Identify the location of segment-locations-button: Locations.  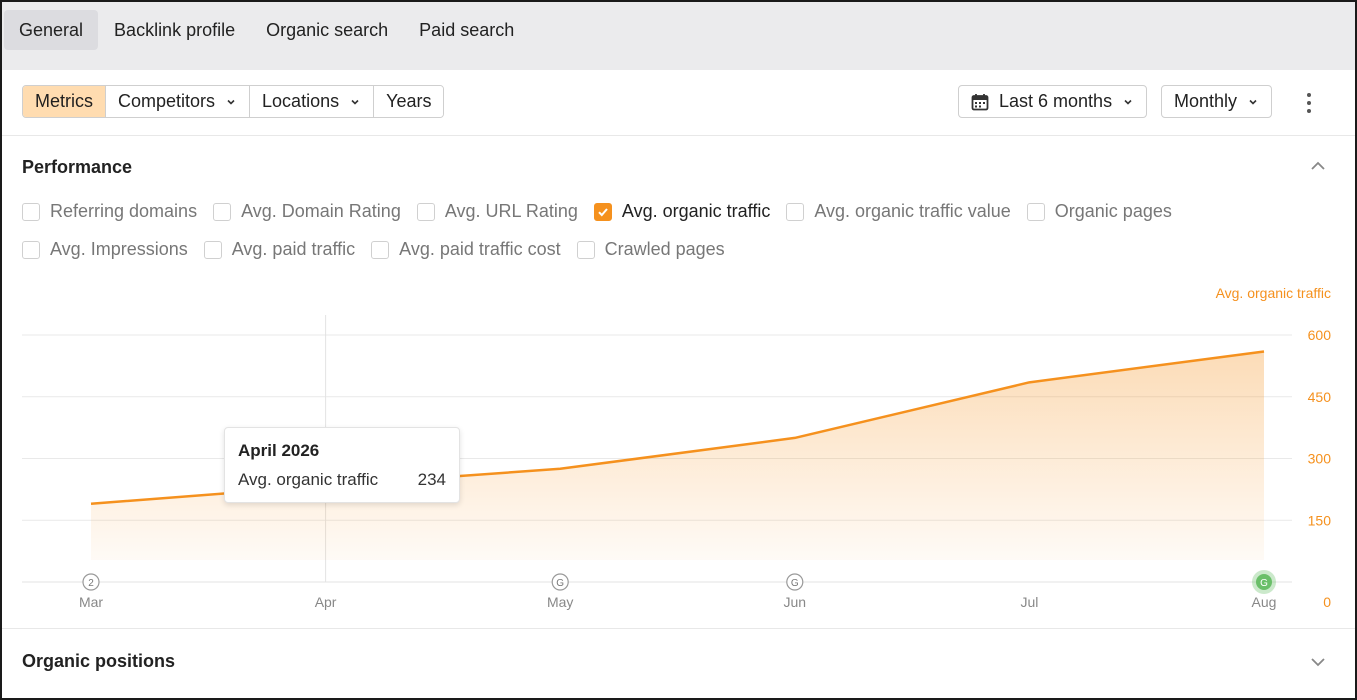
(312, 101).